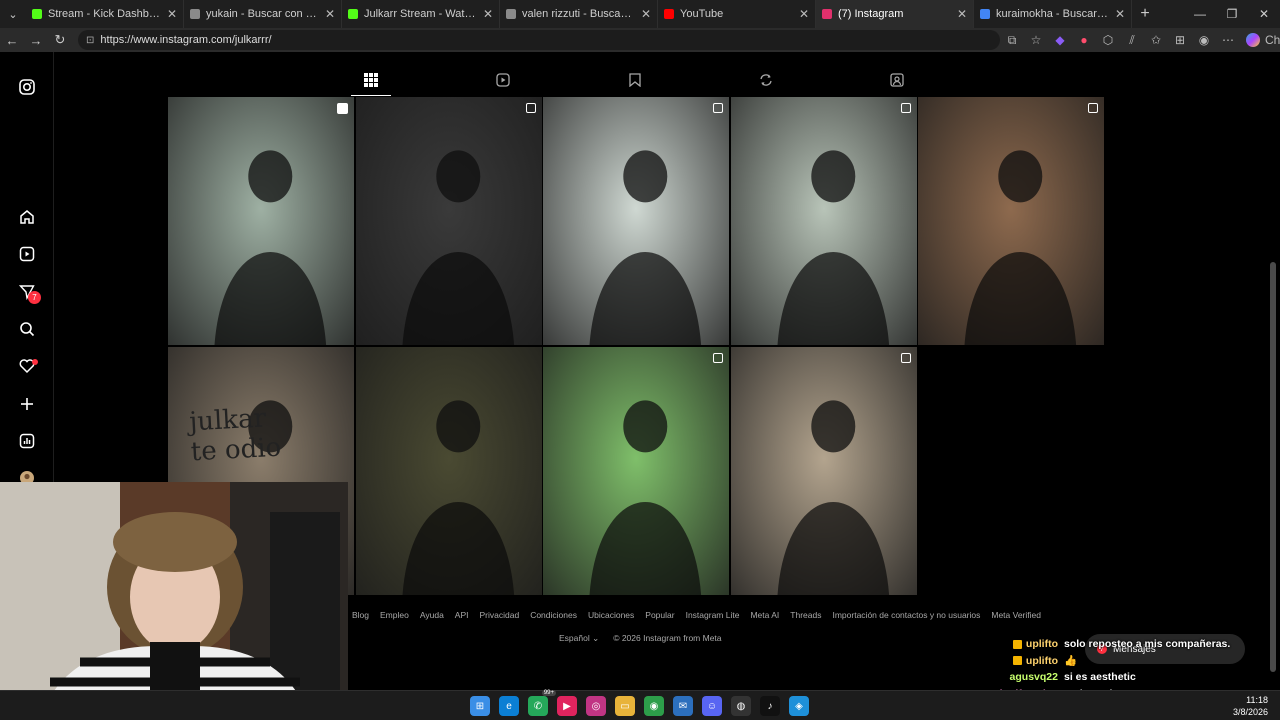  I want to click on dashboard-chart-icon, so click(27, 441).